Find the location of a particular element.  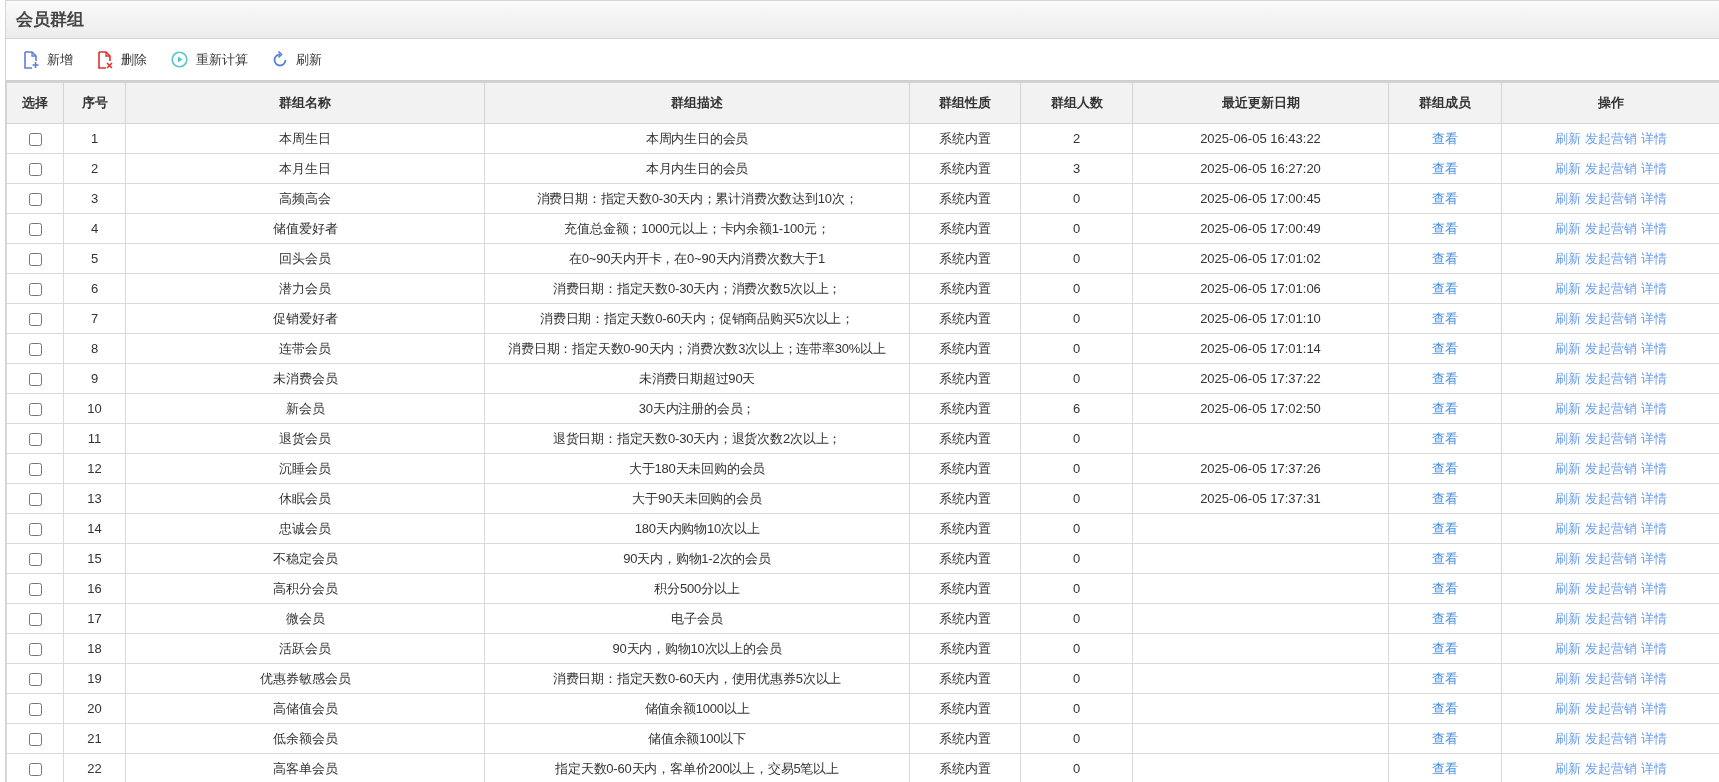

toolbar-button: 新增 is located at coordinates (48, 59).